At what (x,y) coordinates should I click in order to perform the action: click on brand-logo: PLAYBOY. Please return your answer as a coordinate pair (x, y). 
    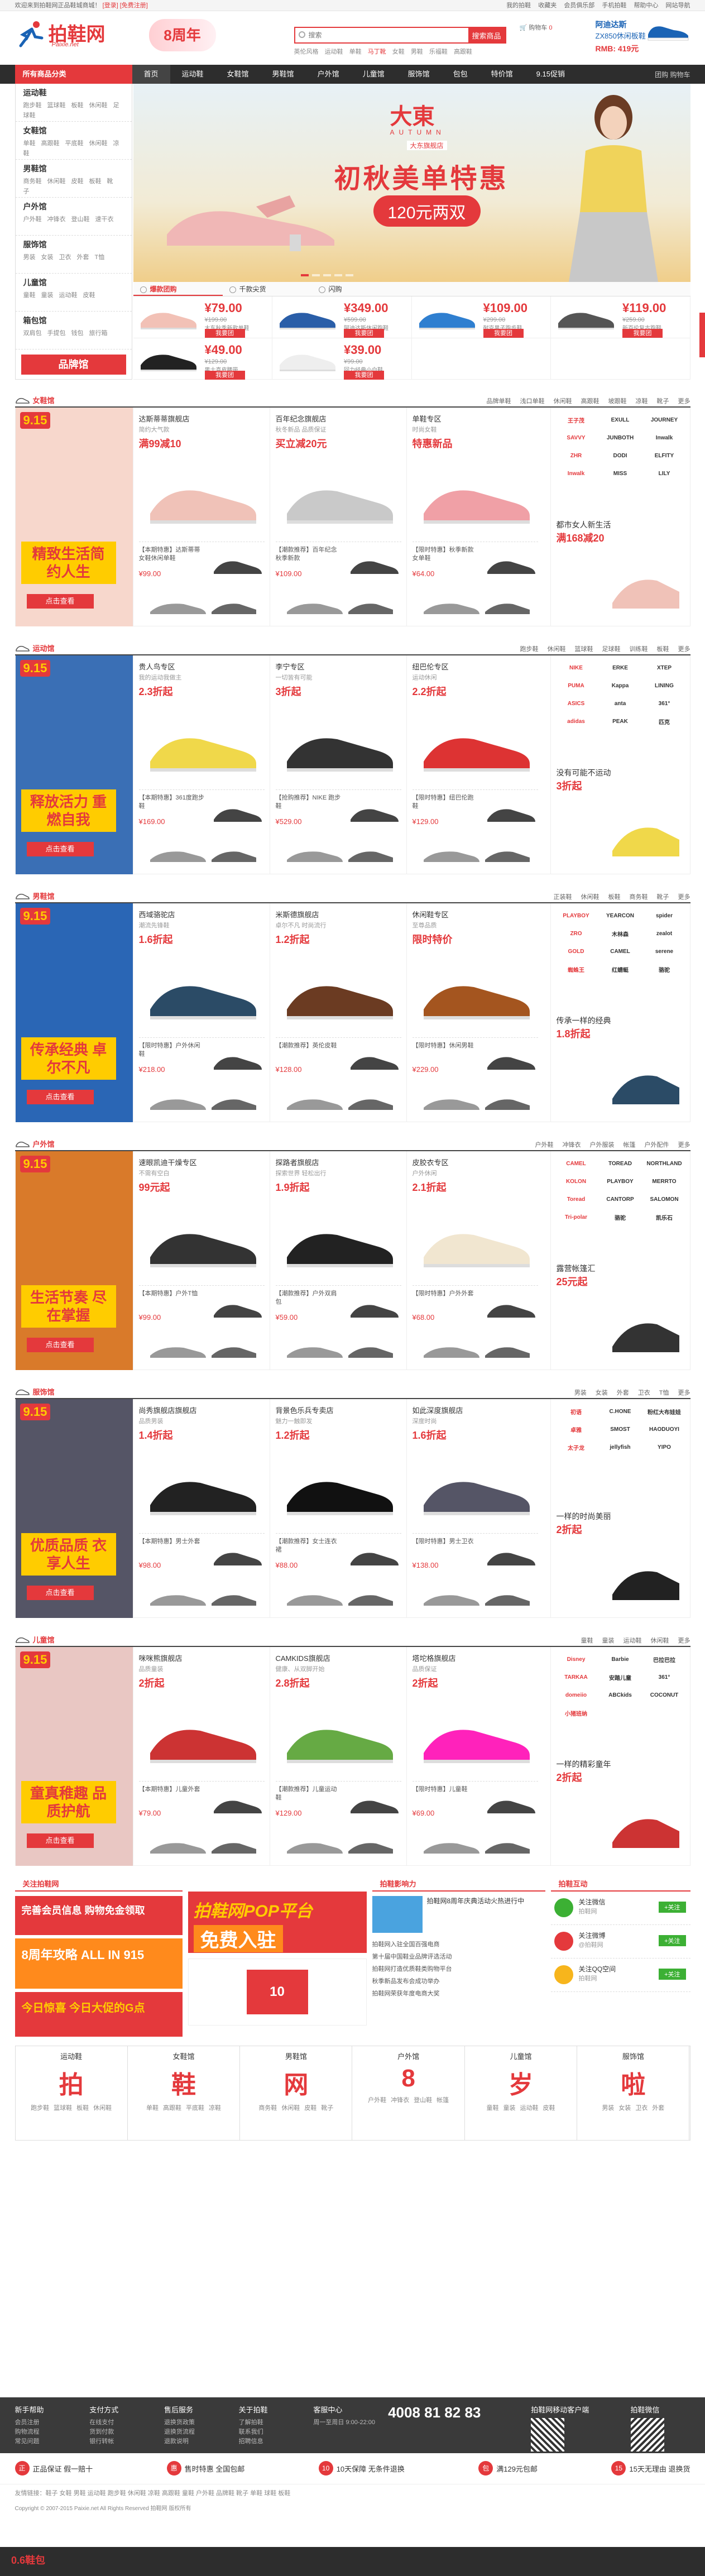
    Looking at the image, I should click on (576, 916).